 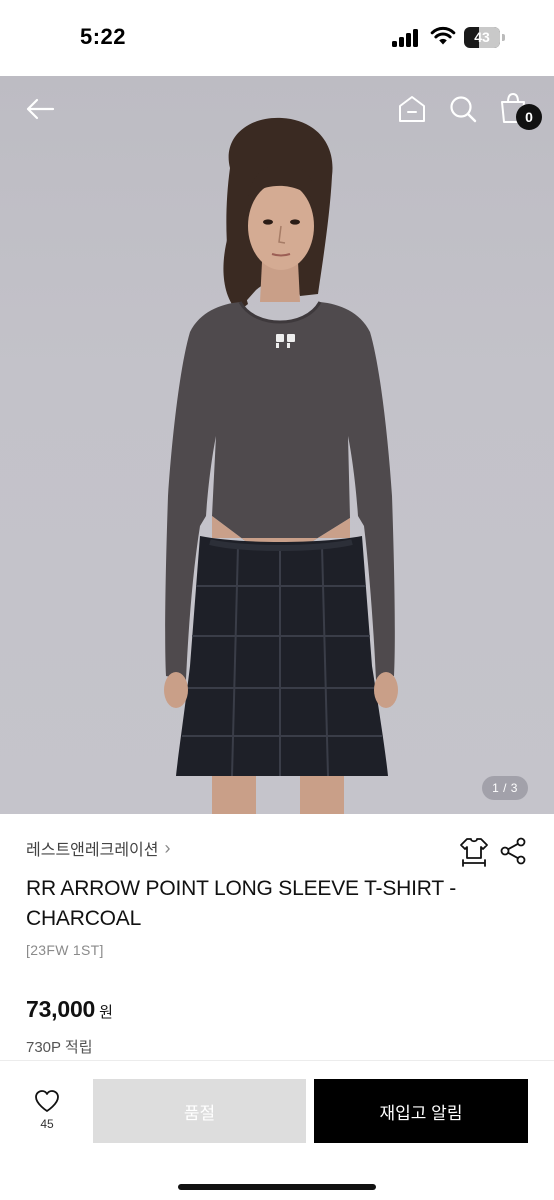 What do you see at coordinates (61, 1009) in the screenshot?
I see `product-price: 73,000` at bounding box center [61, 1009].